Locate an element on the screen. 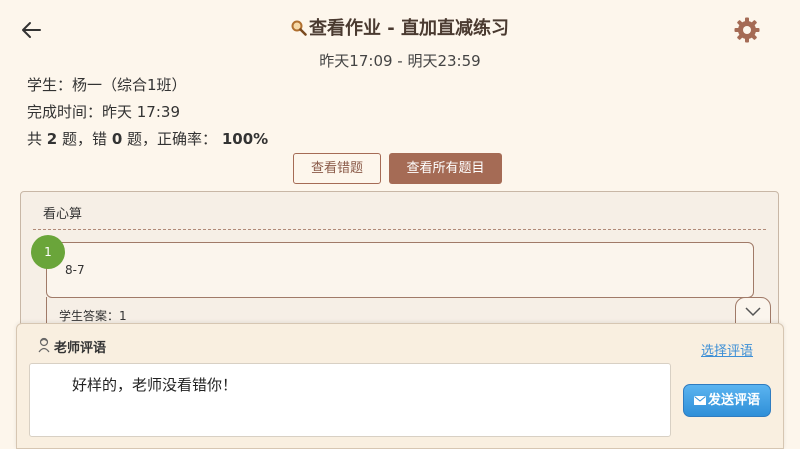 The height and width of the screenshot is (449, 800). student-answer: 学生答案：1 is located at coordinates (93, 316).